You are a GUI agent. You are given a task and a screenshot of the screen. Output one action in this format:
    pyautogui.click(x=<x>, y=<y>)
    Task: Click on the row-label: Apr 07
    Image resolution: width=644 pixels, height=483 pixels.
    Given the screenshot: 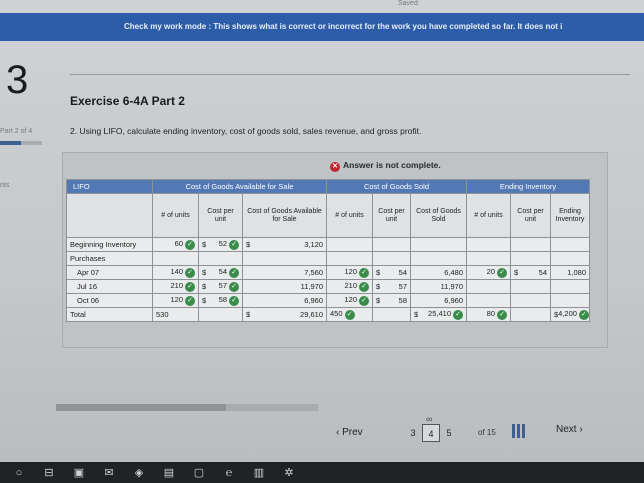 What is the action you would take?
    pyautogui.click(x=109, y=272)
    